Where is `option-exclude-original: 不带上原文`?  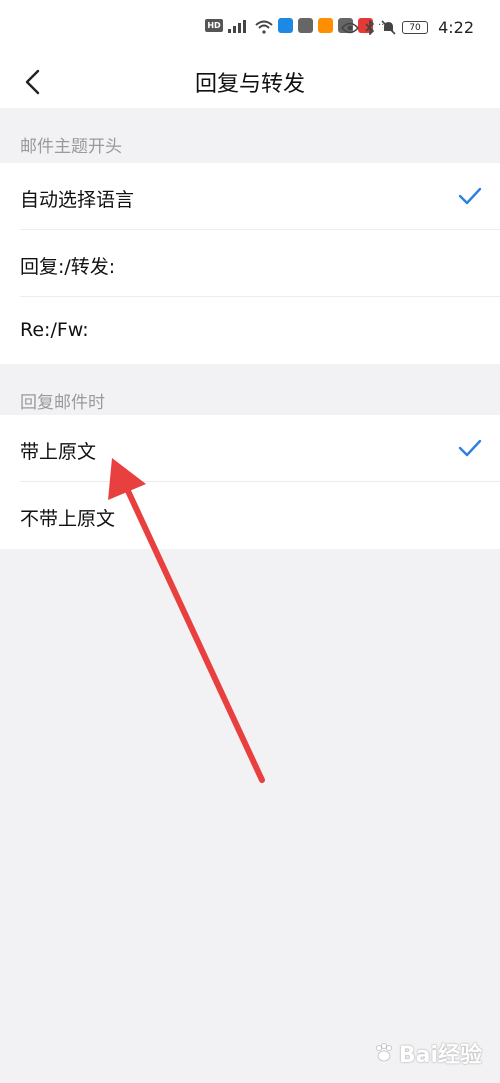 option-exclude-original: 不带上原文 is located at coordinates (250, 515).